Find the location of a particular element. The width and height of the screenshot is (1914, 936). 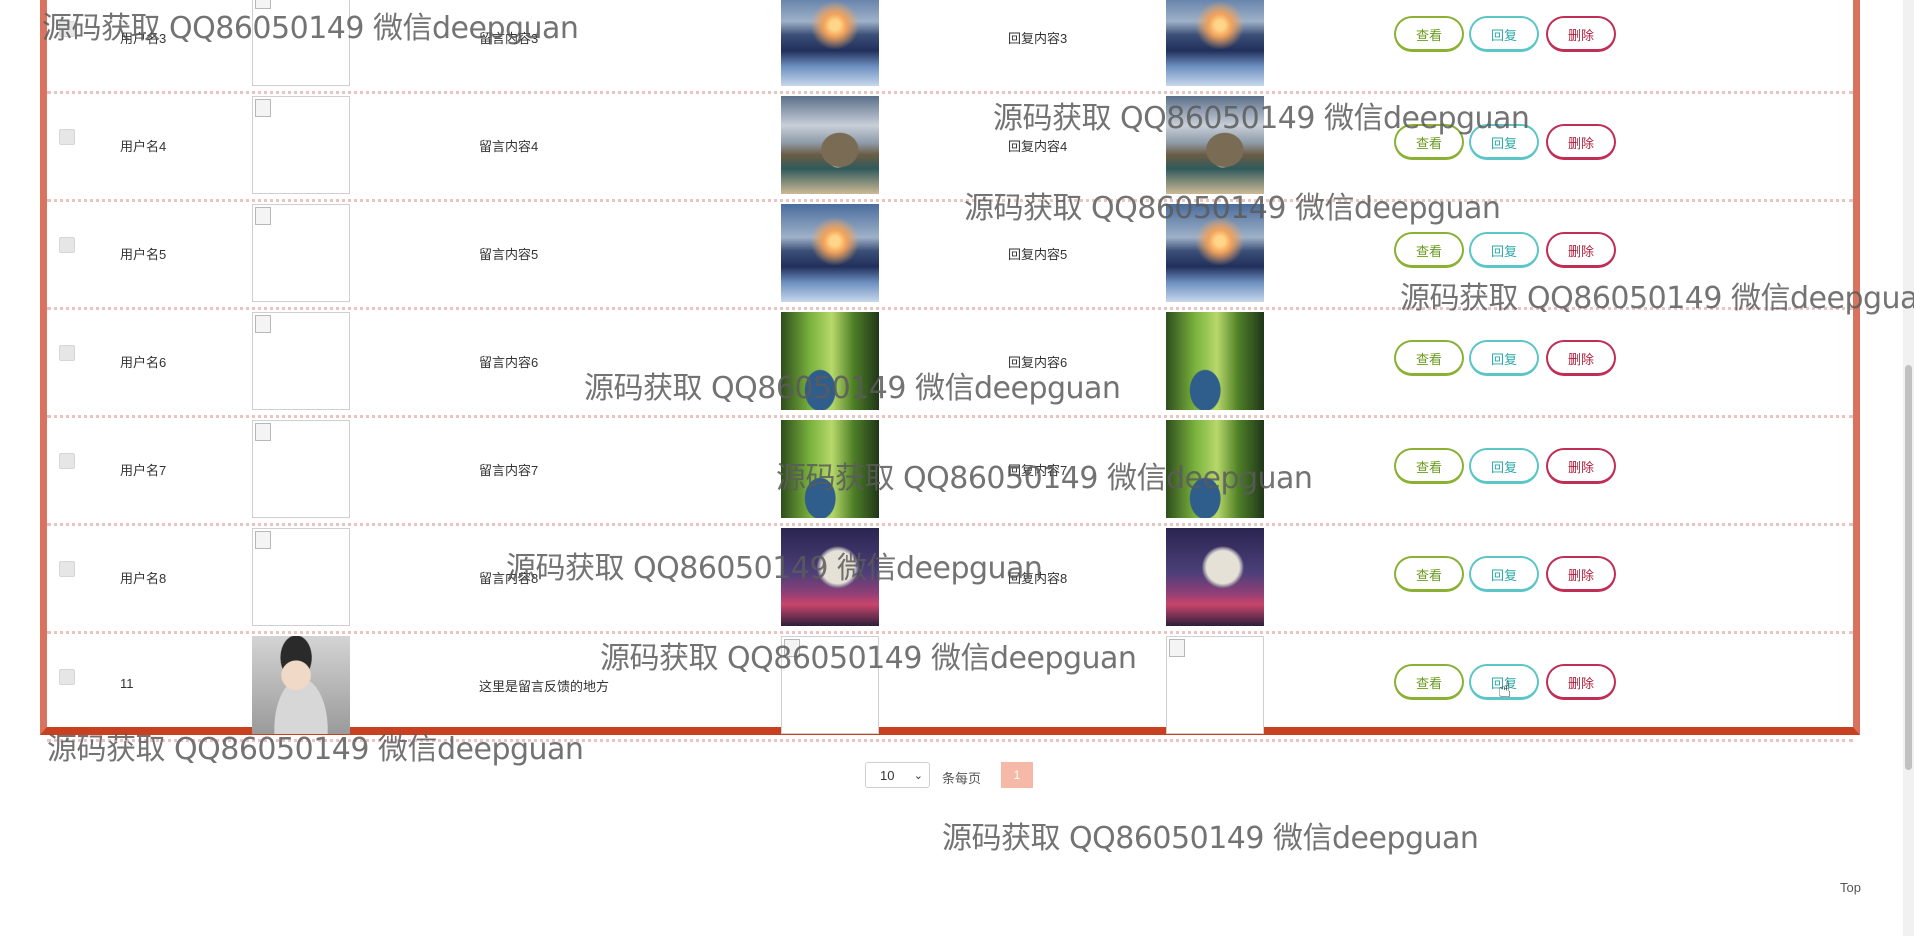

username-cell: 用户名6 is located at coordinates (143, 362).